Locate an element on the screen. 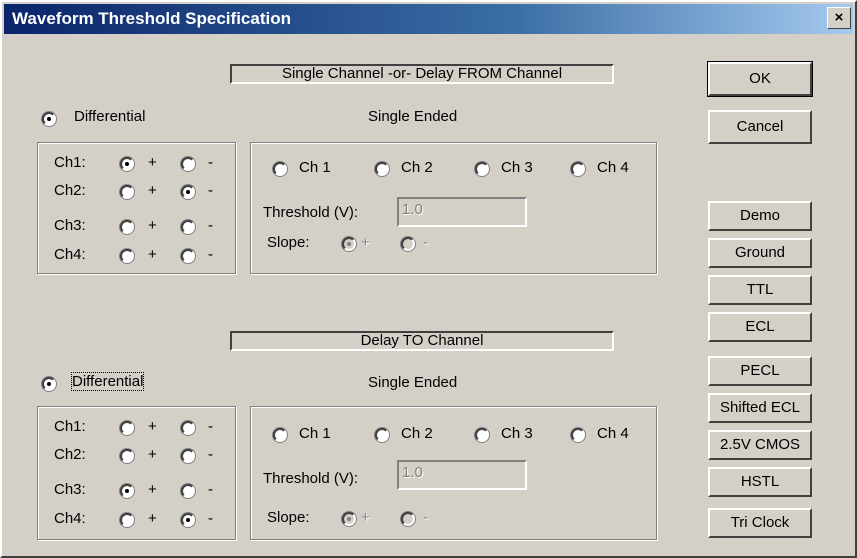 The image size is (857, 558). section2-single-ended-label: Single Ended is located at coordinates (413, 382).